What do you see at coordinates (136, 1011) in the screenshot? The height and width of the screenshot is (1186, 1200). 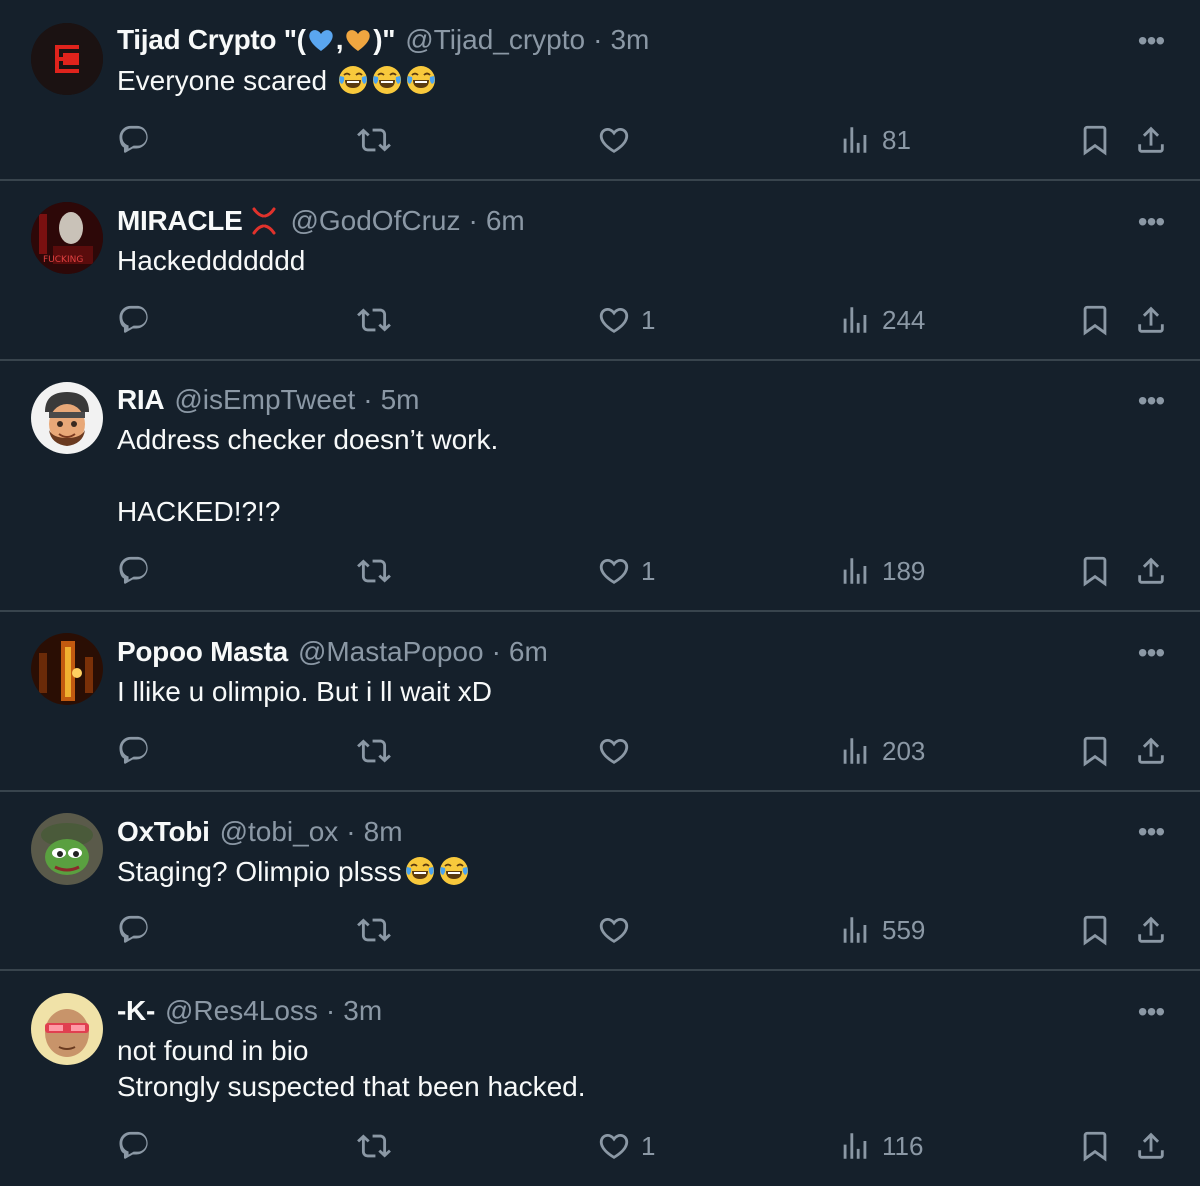 I see `display-name: -K-` at bounding box center [136, 1011].